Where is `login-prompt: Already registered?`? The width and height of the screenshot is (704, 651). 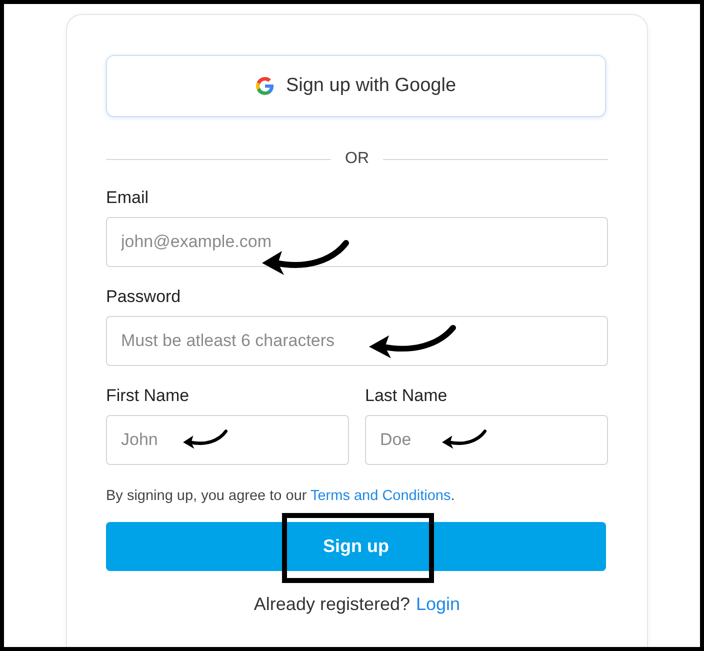
login-prompt: Already registered? is located at coordinates (332, 604).